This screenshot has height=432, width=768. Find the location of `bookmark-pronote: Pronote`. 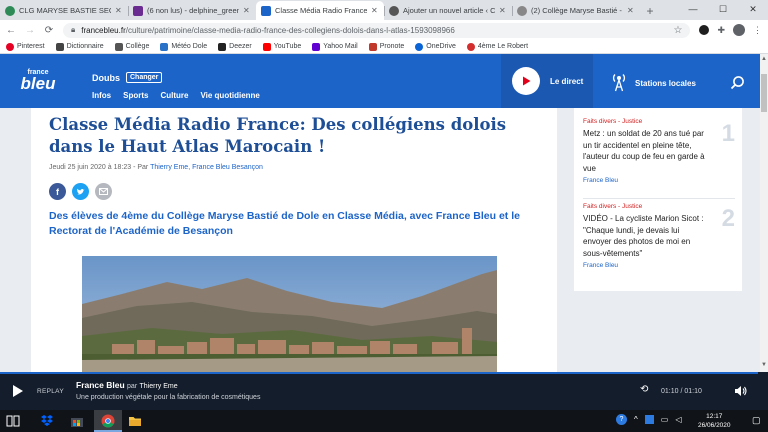

bookmark-pronote: Pronote is located at coordinates (386, 46).